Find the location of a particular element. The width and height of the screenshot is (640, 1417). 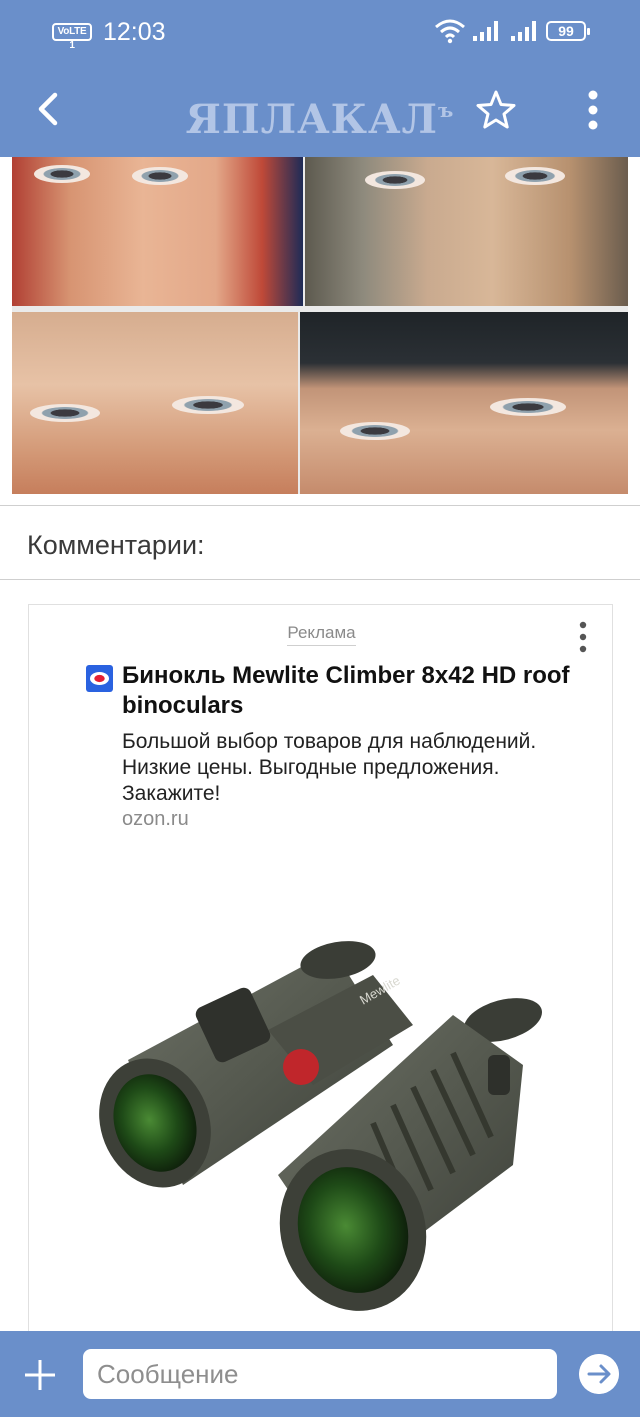

status-time: 12:03 is located at coordinates (134, 32).